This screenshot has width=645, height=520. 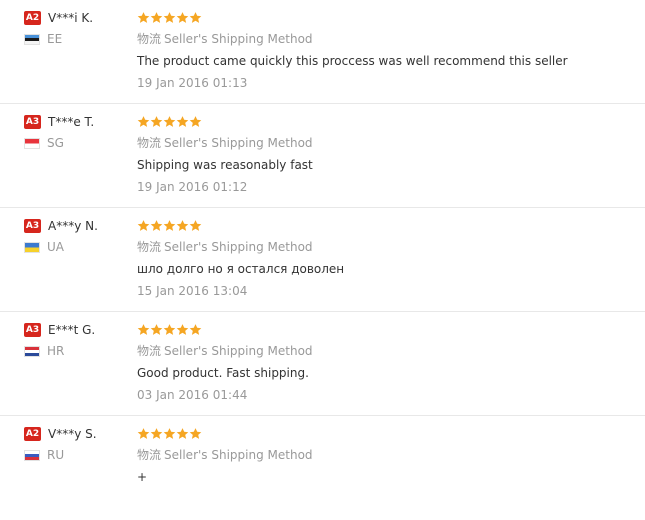 What do you see at coordinates (55, 39) in the screenshot?
I see `buyer-country: EE` at bounding box center [55, 39].